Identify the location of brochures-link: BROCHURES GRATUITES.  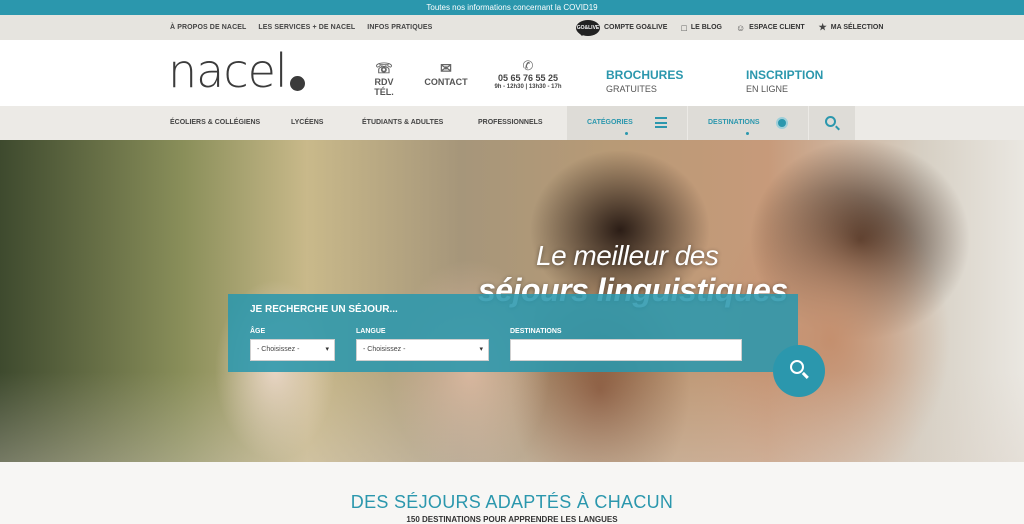
(644, 81).